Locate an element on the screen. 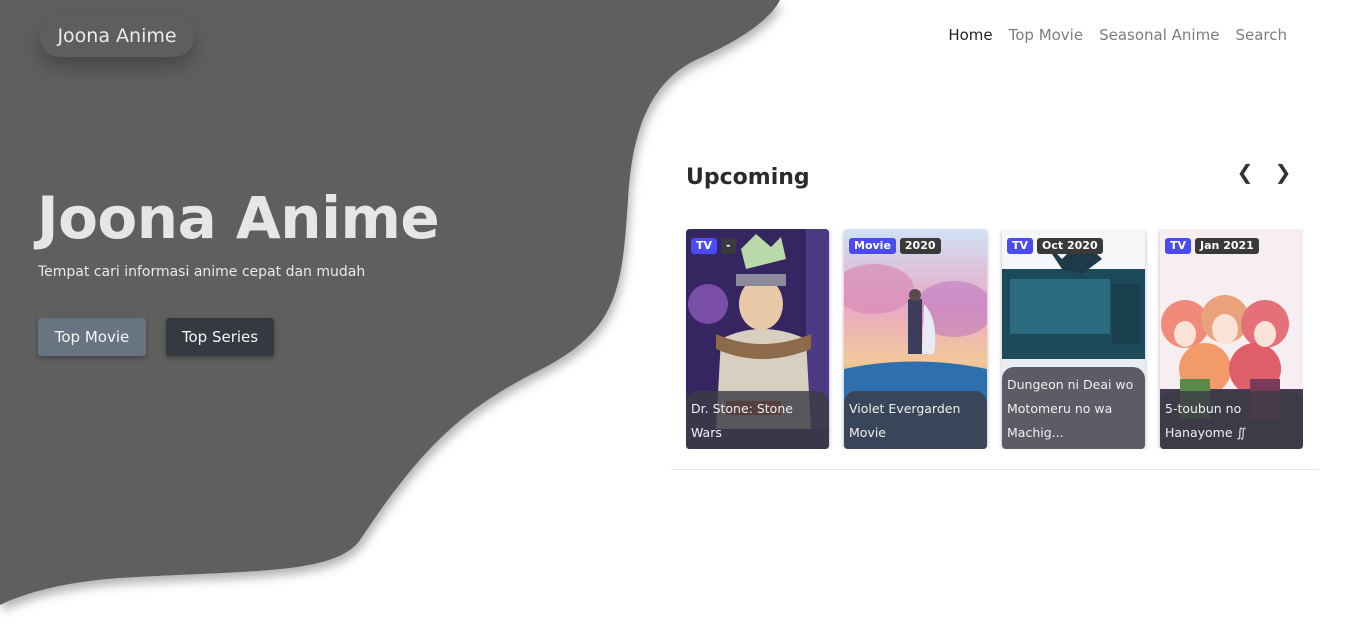 This screenshot has height=633, width=1351. nav-seasonal-anime: Seasonal Anime is located at coordinates (1159, 35).